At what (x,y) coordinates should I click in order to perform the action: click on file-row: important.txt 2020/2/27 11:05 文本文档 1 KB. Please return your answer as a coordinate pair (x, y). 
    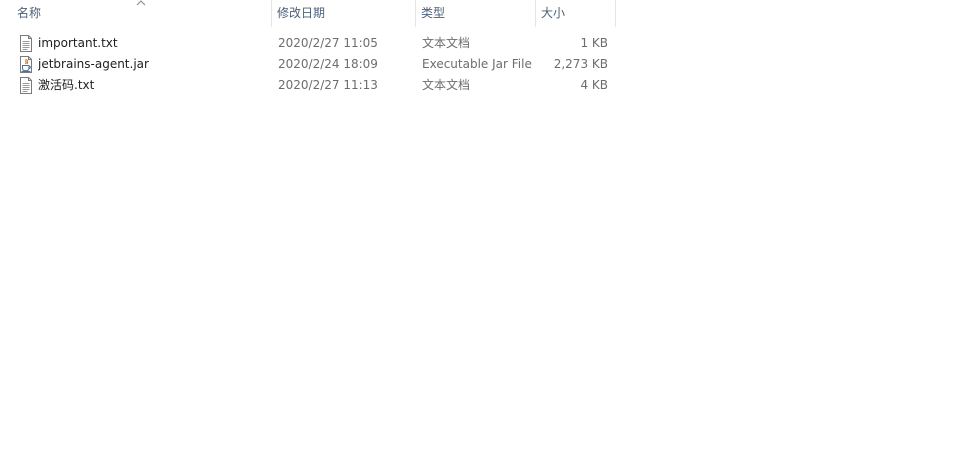
    Looking at the image, I should click on (308, 43).